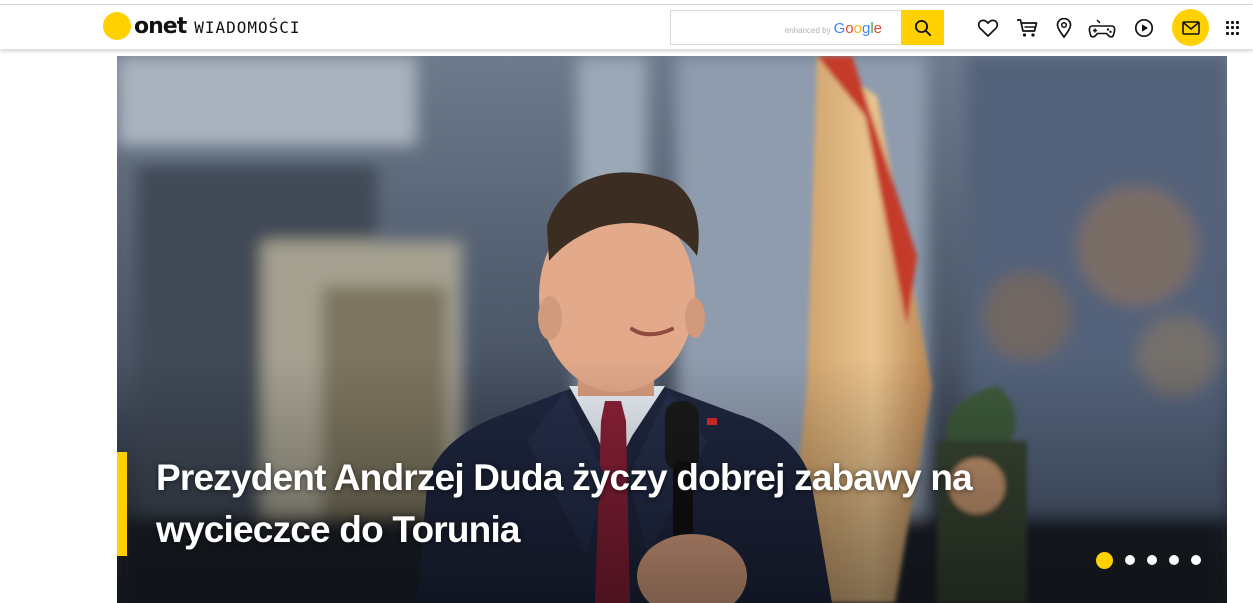 The height and width of the screenshot is (603, 1253). I want to click on slider-dots, so click(1148, 560).